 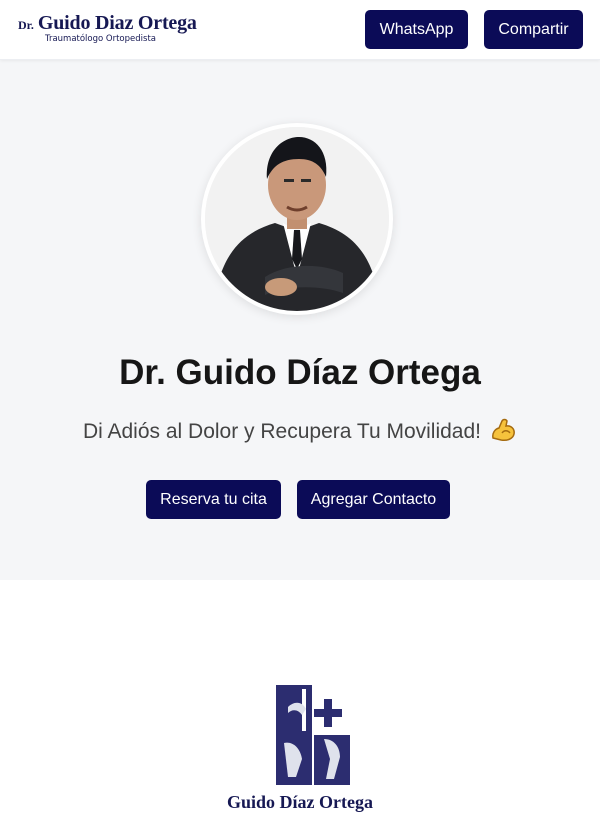 I want to click on add-contact-button: Agregar Contacto, so click(x=373, y=499).